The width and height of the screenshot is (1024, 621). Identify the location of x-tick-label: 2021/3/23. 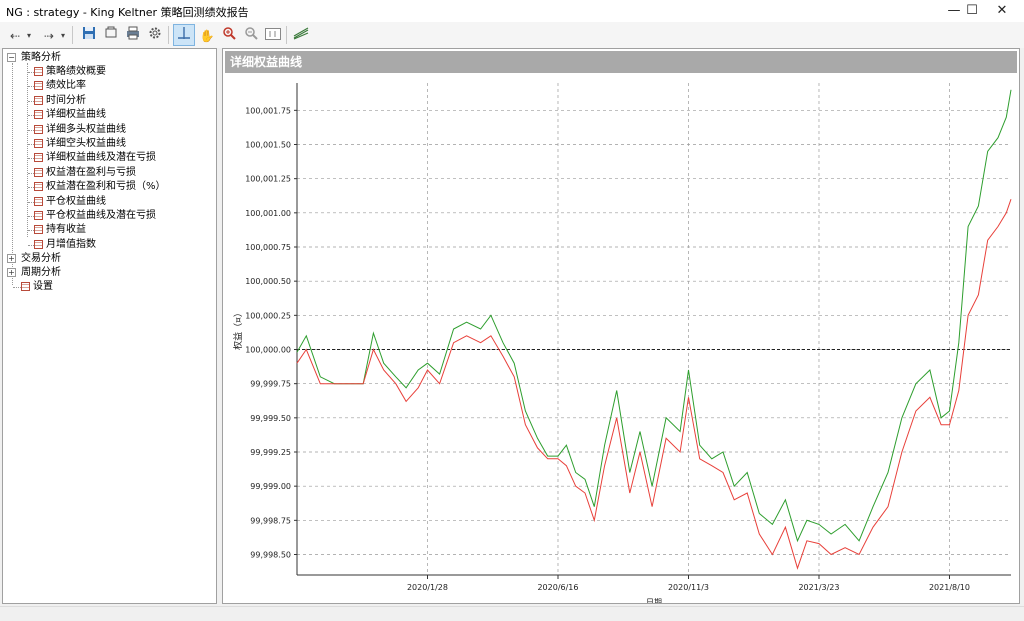
(818, 587).